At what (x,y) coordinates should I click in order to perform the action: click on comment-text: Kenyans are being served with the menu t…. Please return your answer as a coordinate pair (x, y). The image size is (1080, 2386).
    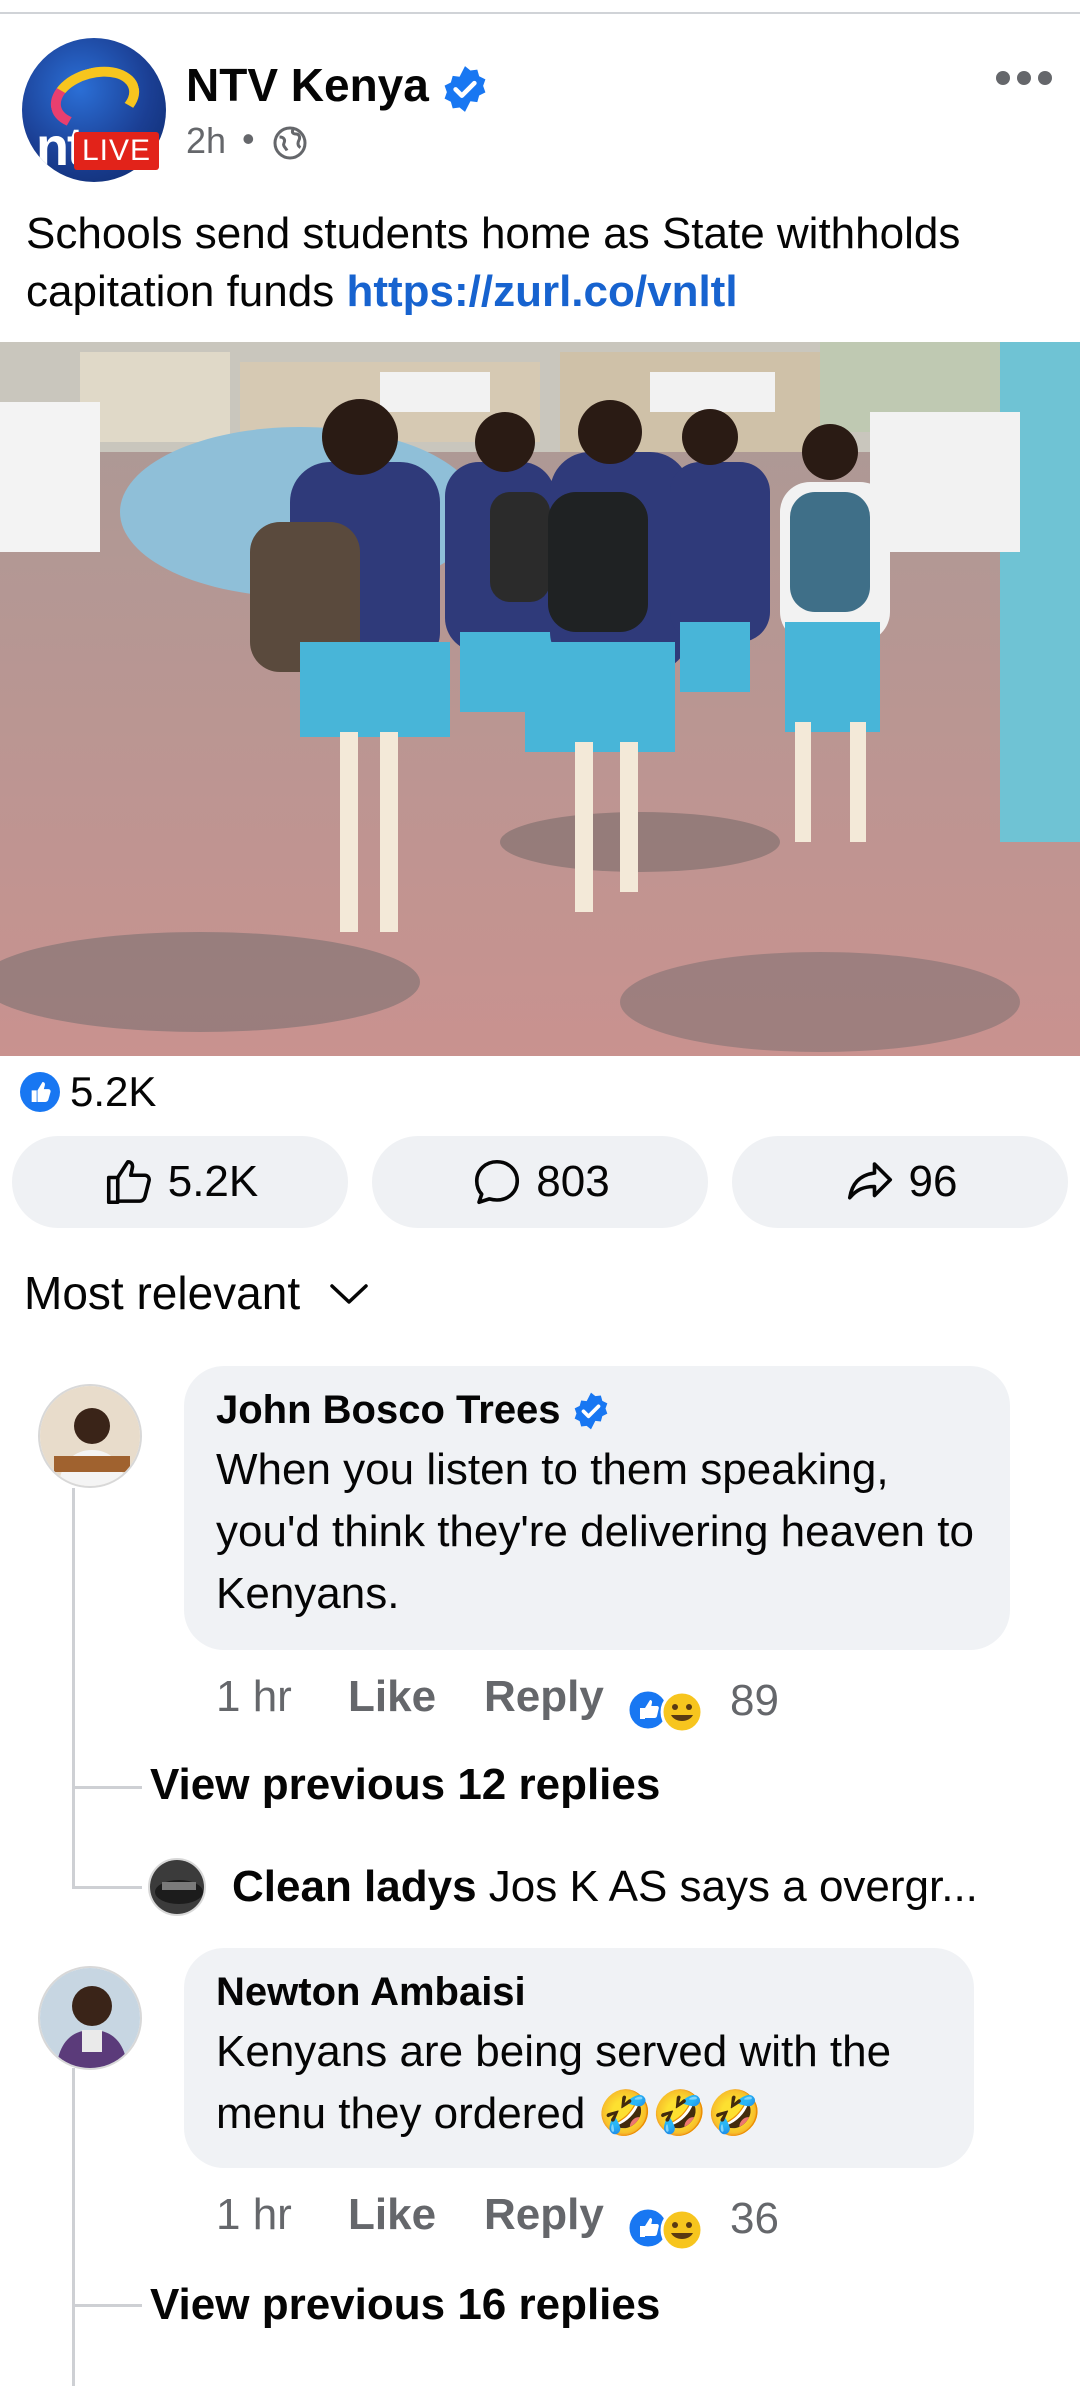
    Looking at the image, I should click on (554, 2082).